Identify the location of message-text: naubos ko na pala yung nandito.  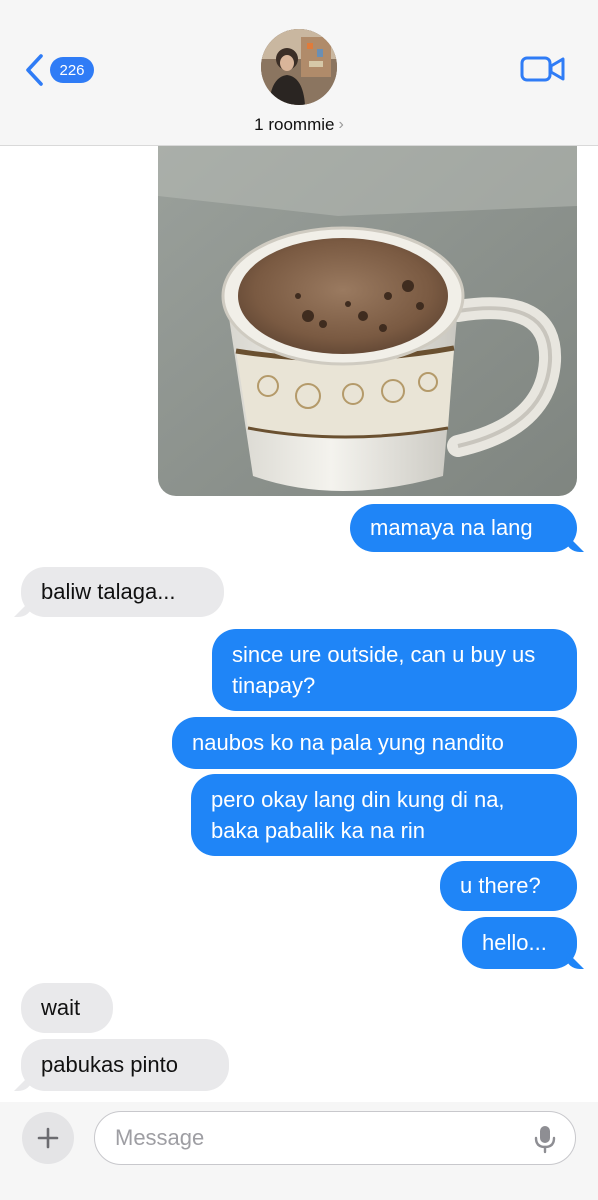
(348, 742).